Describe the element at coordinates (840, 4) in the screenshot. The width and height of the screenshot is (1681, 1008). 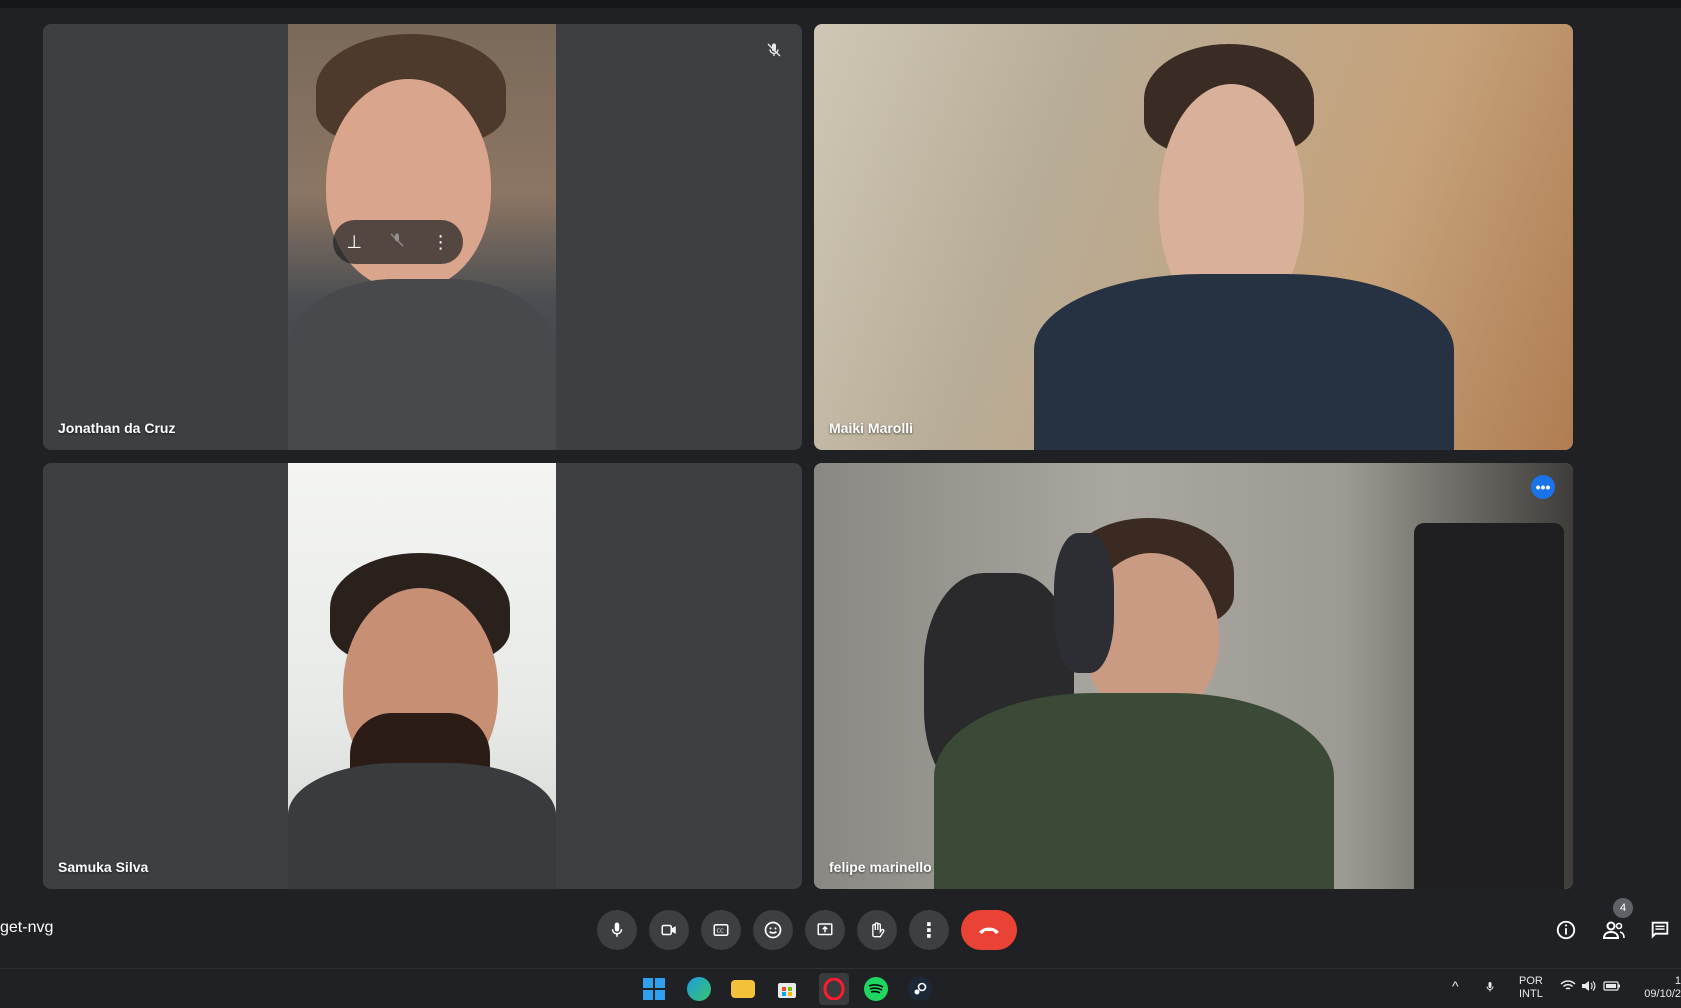
I see `window-top-strip` at that location.